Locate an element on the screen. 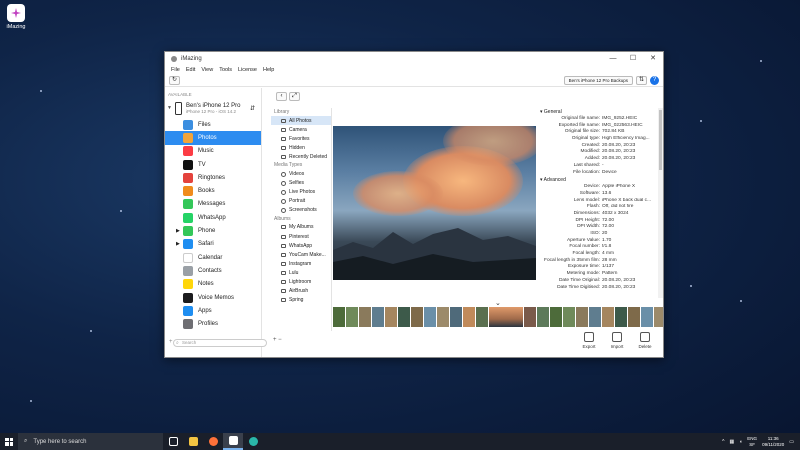  album-item-spring: Spring is located at coordinates (301, 300).